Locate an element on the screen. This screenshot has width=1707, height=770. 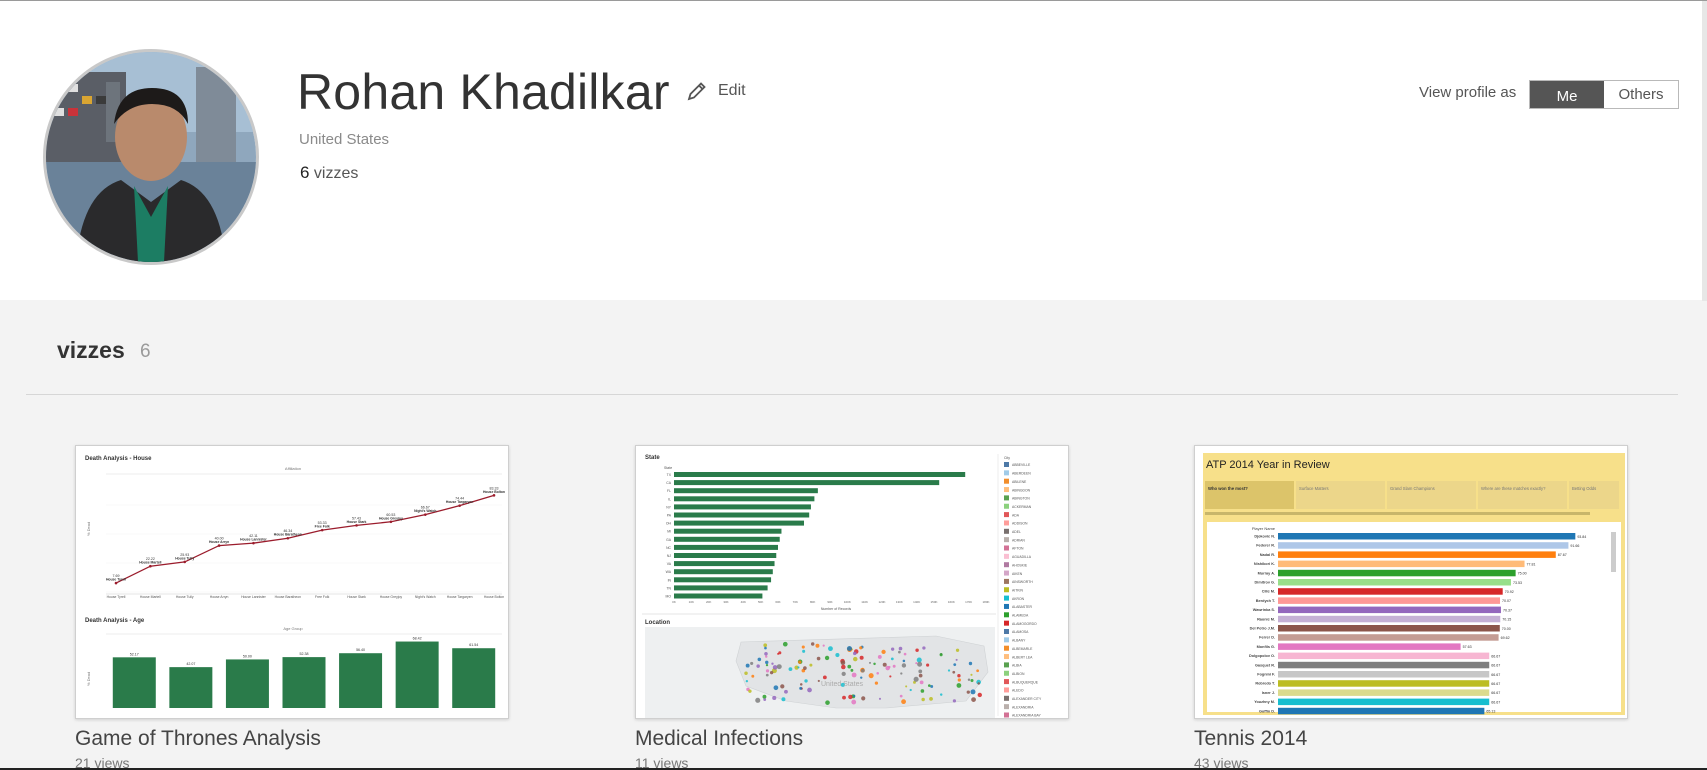
tennis-bar-value-label: 93.84 is located at coordinates (1581, 537).